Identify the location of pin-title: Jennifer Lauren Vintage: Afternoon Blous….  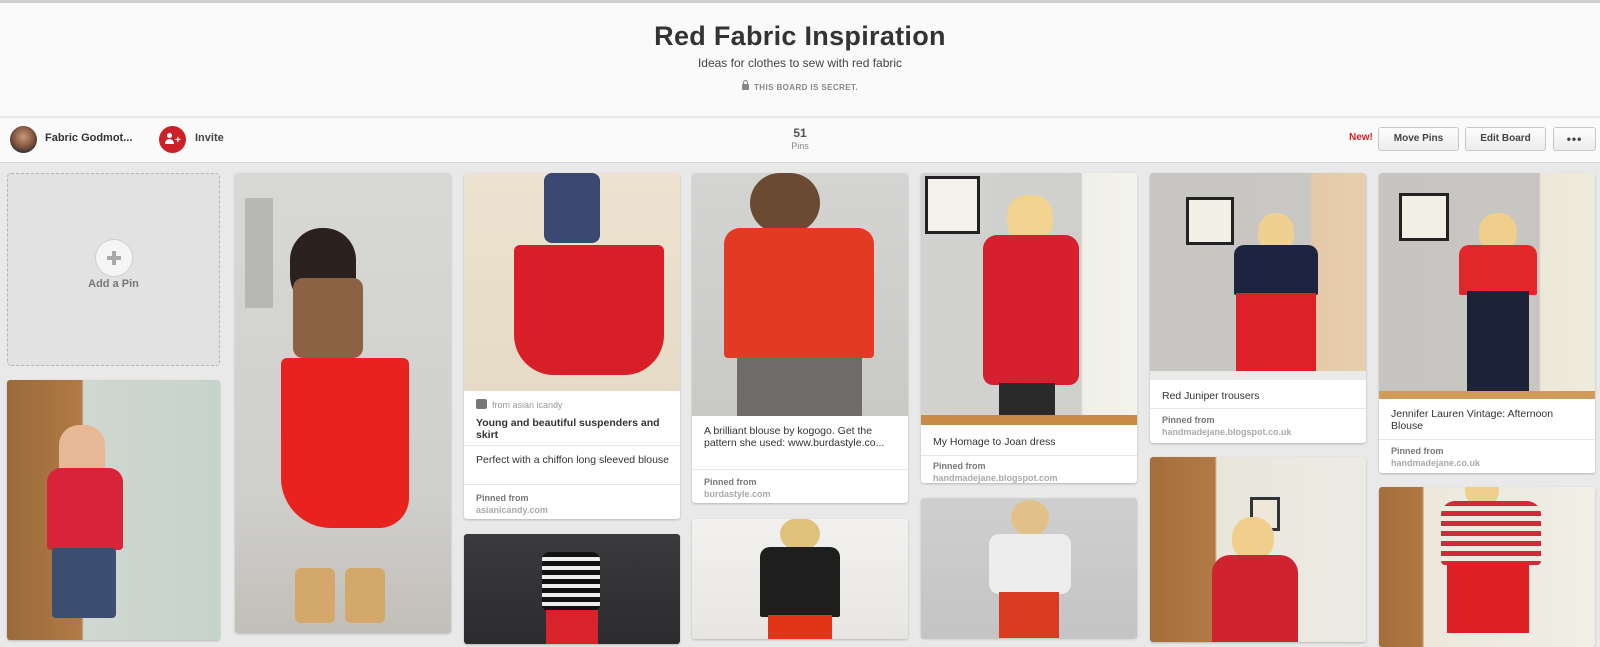
(1472, 420).